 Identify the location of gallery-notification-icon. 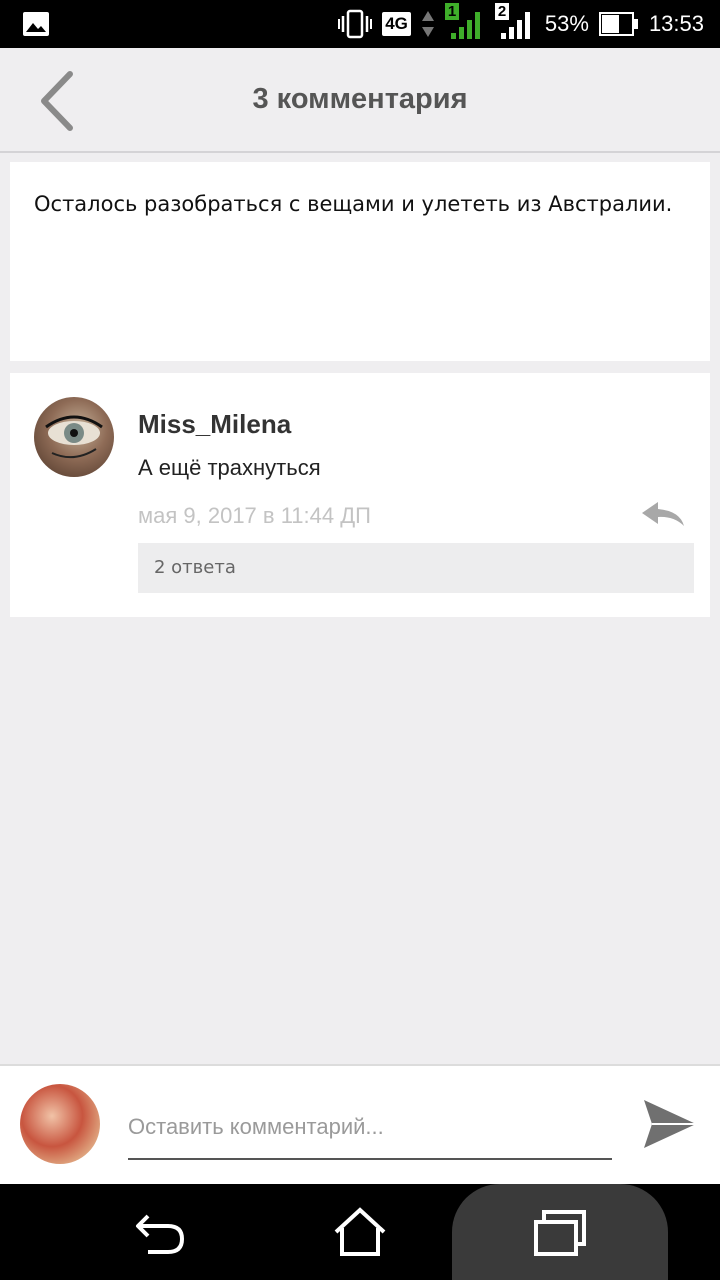
(36, 24).